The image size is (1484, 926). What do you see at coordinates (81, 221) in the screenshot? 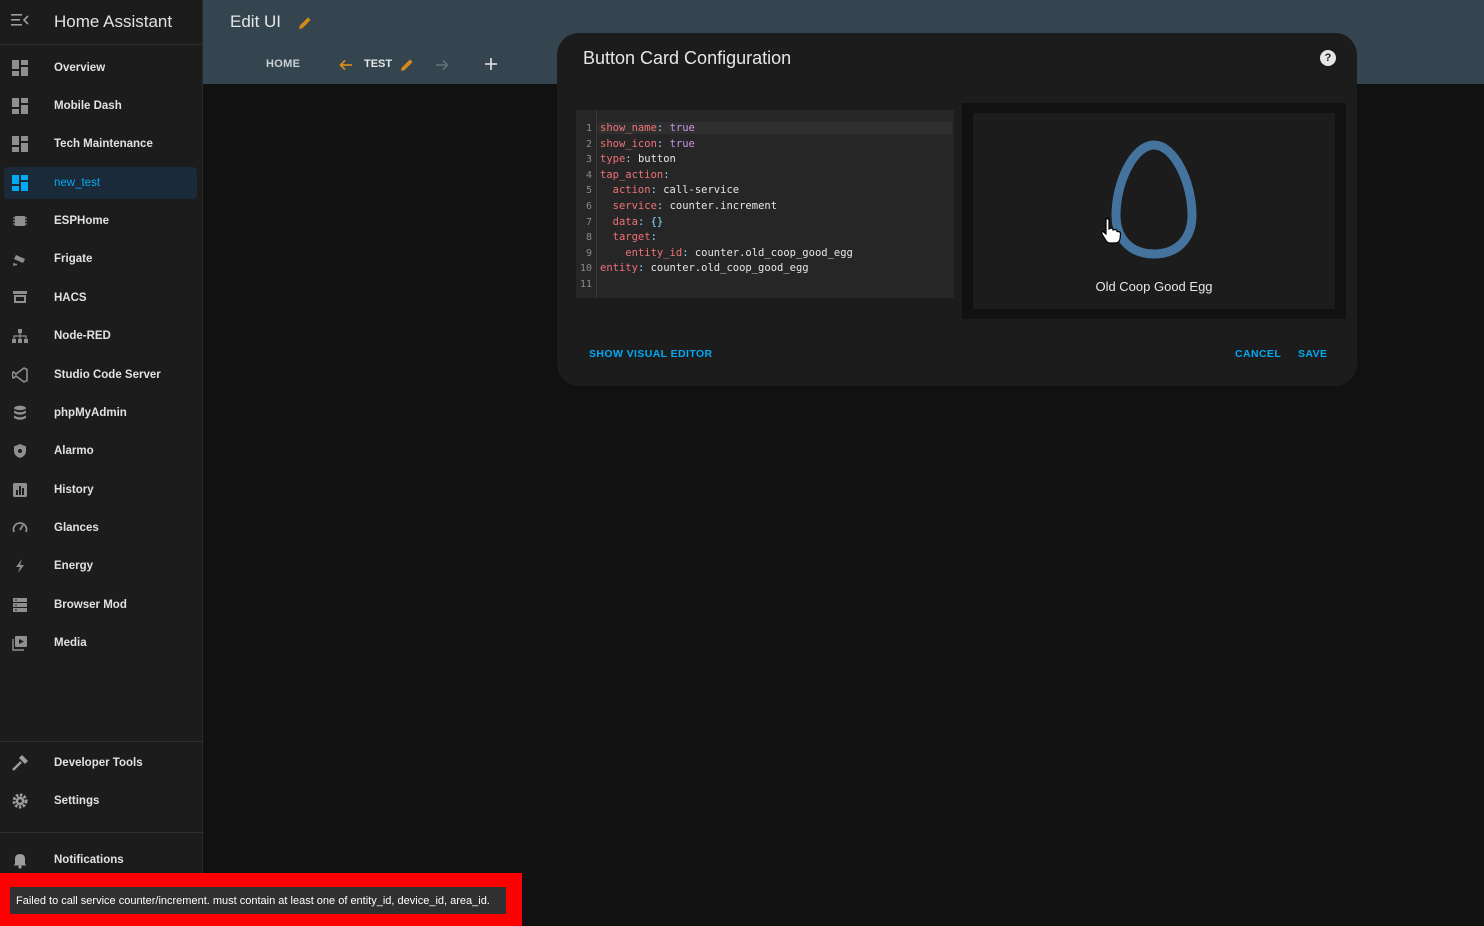
I see `sidebar-item-label: ESPHome` at bounding box center [81, 221].